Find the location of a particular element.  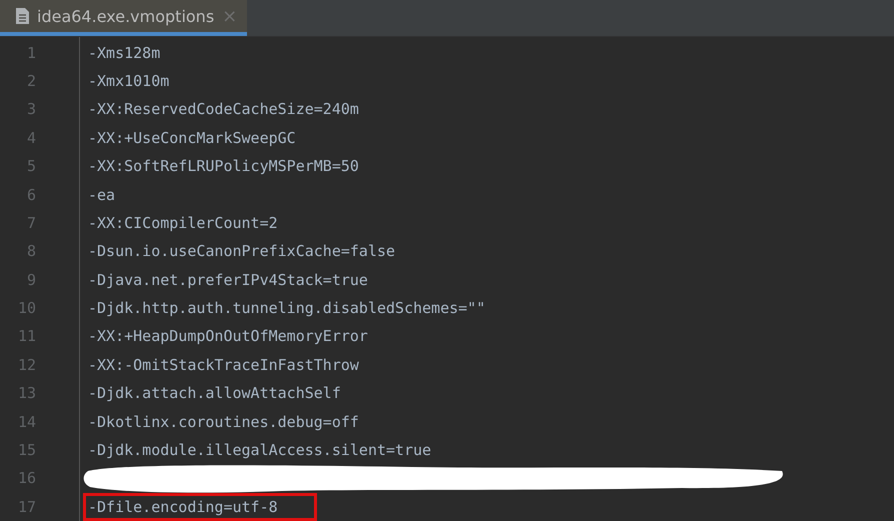

code-line: -Xmx1010m is located at coordinates (129, 81).